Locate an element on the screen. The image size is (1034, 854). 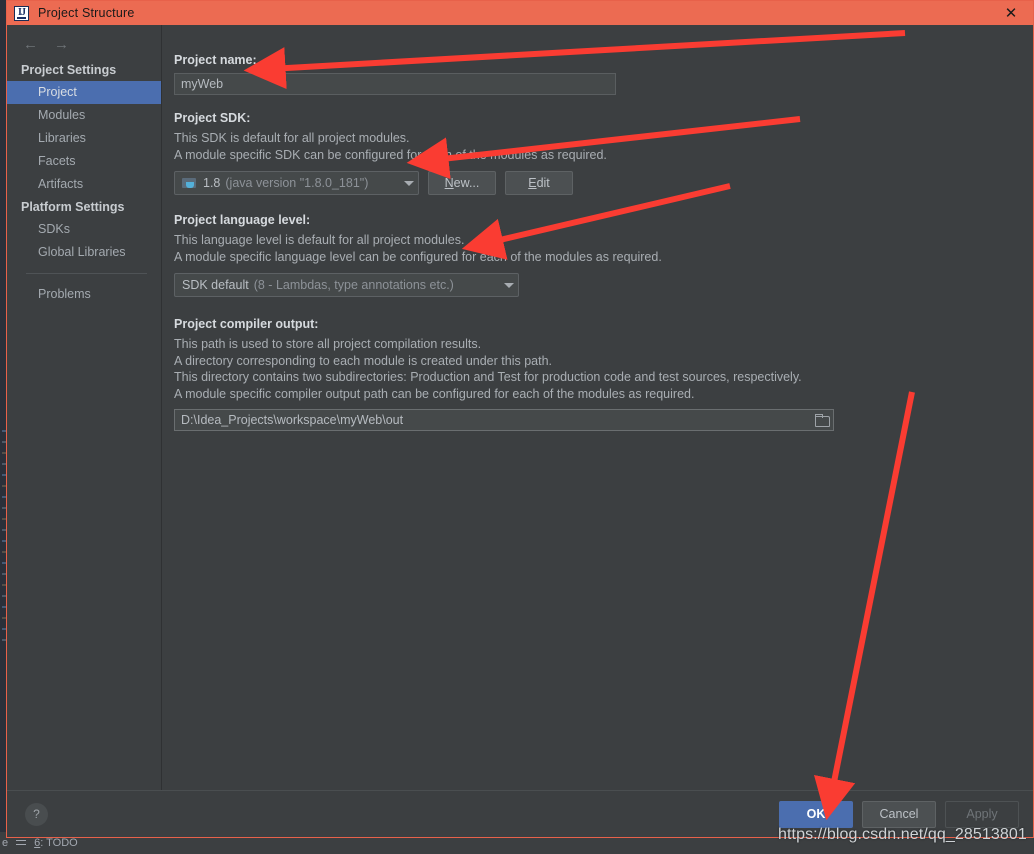
project-sdk-label: Project SDK: is located at coordinates (212, 118).